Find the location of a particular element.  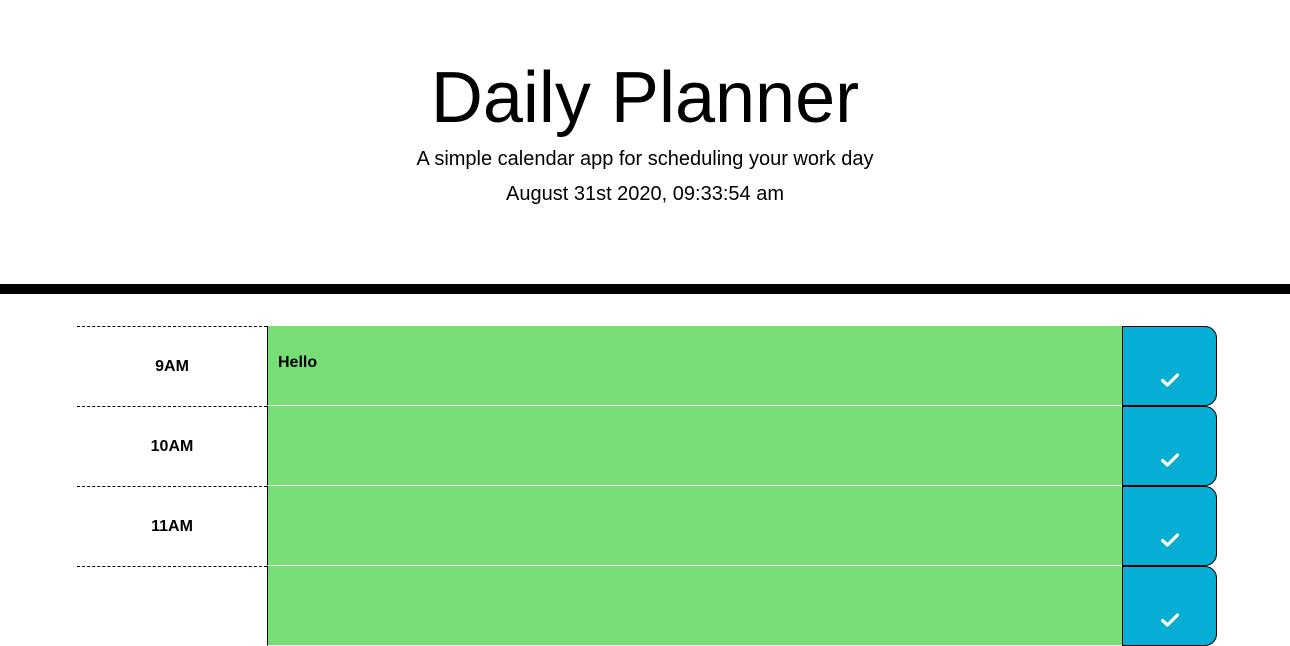

time-block-10am: 10AM is located at coordinates (647, 446).